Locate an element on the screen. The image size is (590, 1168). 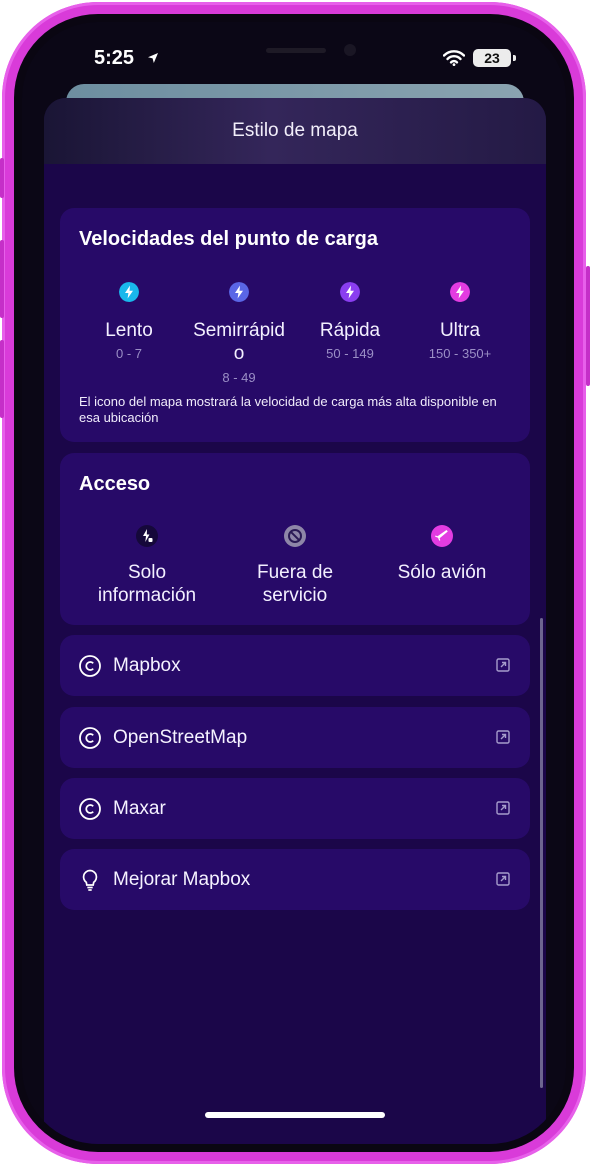
speed-range: 0 - 7 is located at coordinates (128, 353).